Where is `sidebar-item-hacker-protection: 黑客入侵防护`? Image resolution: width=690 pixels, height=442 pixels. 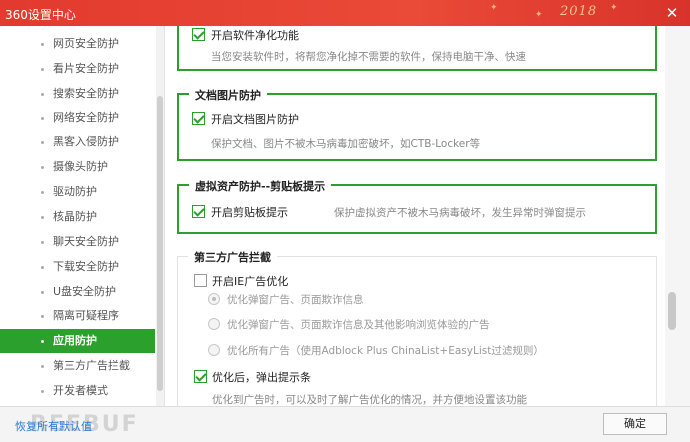 sidebar-item-hacker-protection: 黑客入侵防护 is located at coordinates (77, 142).